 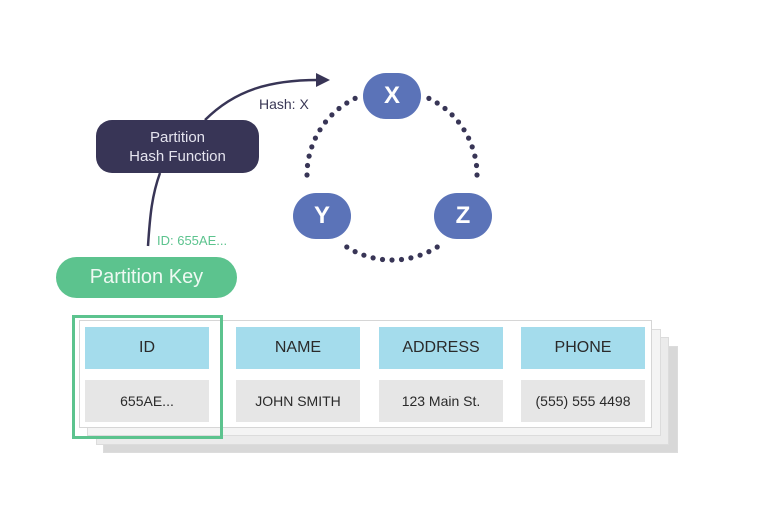 What do you see at coordinates (177, 156) in the screenshot?
I see `hash-function-line2: Hash Function` at bounding box center [177, 156].